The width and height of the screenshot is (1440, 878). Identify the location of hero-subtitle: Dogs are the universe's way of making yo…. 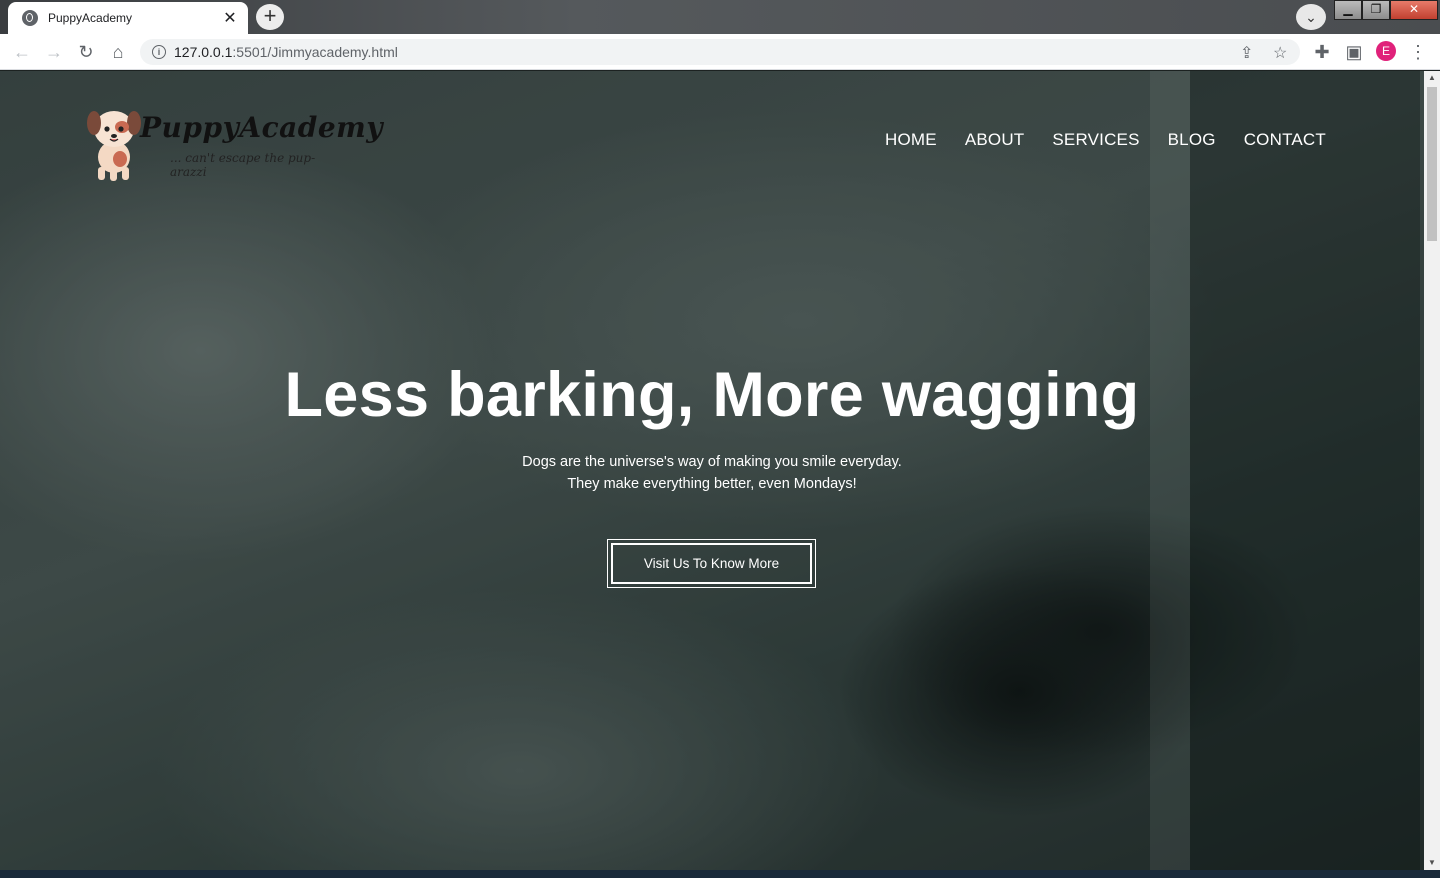
(712, 473).